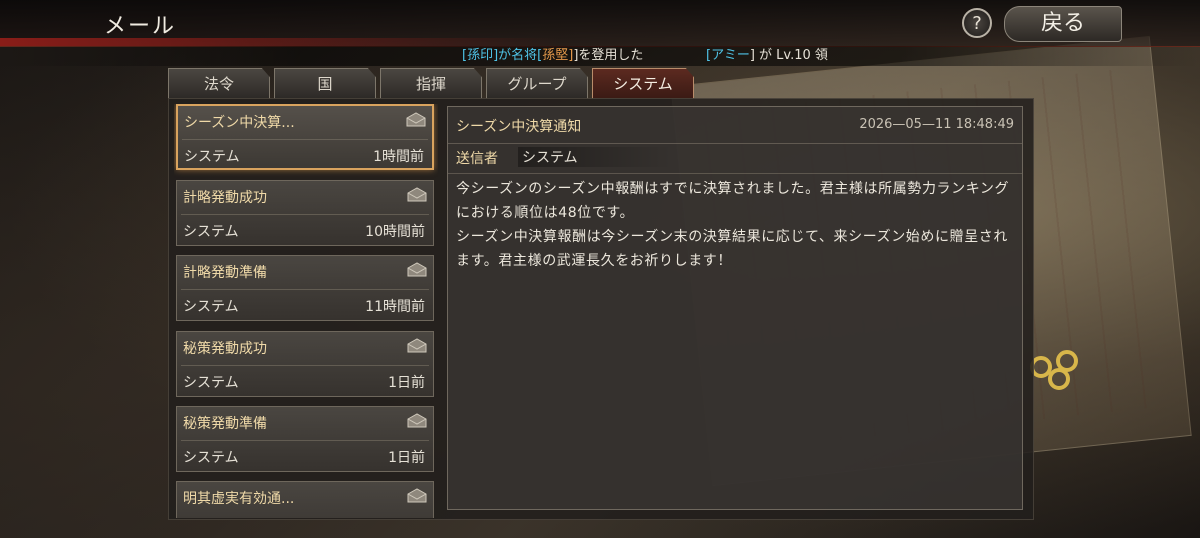  Describe the element at coordinates (537, 83) in the screenshot. I see `tab-group: グループ` at that location.